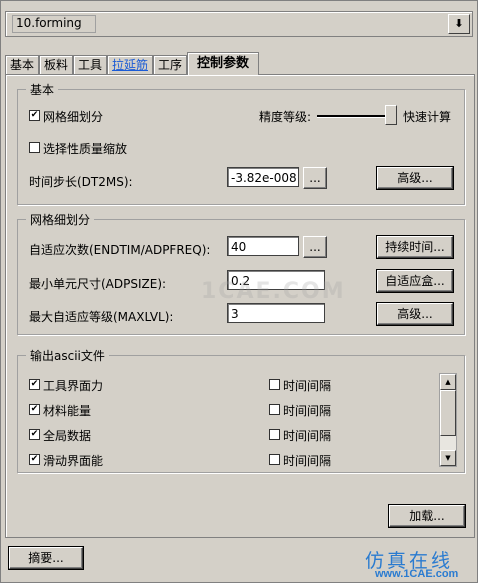  I want to click on sliding-interface-energy-label: 滑动界面能, so click(73, 461).